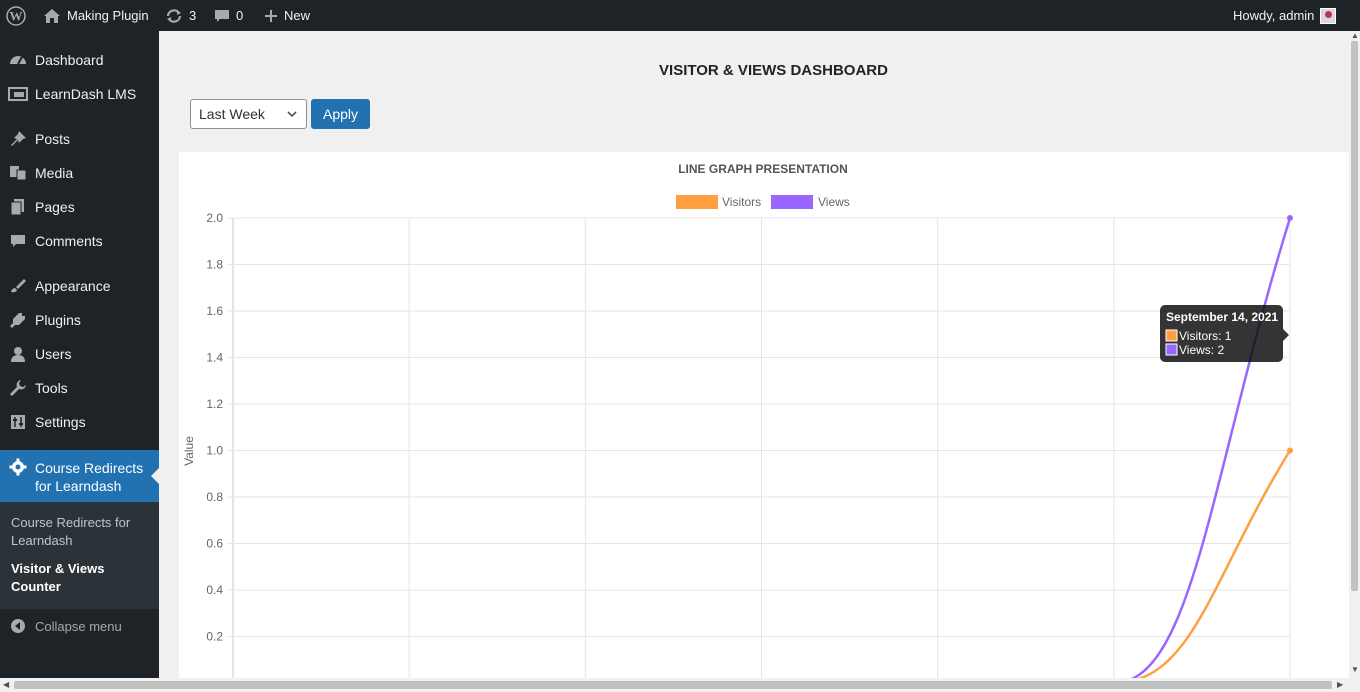 This screenshot has height=692, width=1360. I want to click on tooltip-line-views: Views: 2, so click(1201, 350).